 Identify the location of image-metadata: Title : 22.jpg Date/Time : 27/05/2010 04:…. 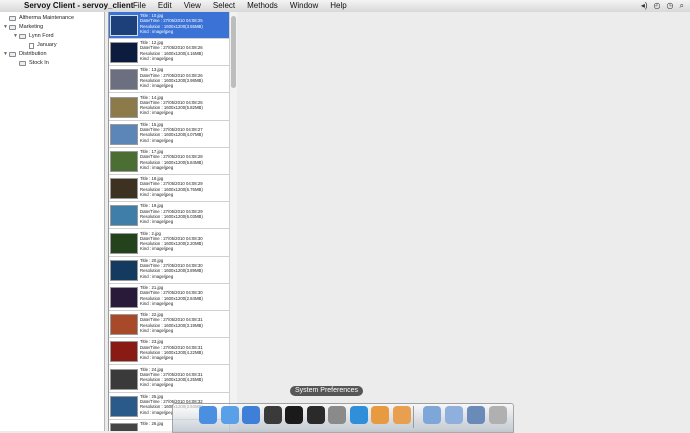
(171, 322).